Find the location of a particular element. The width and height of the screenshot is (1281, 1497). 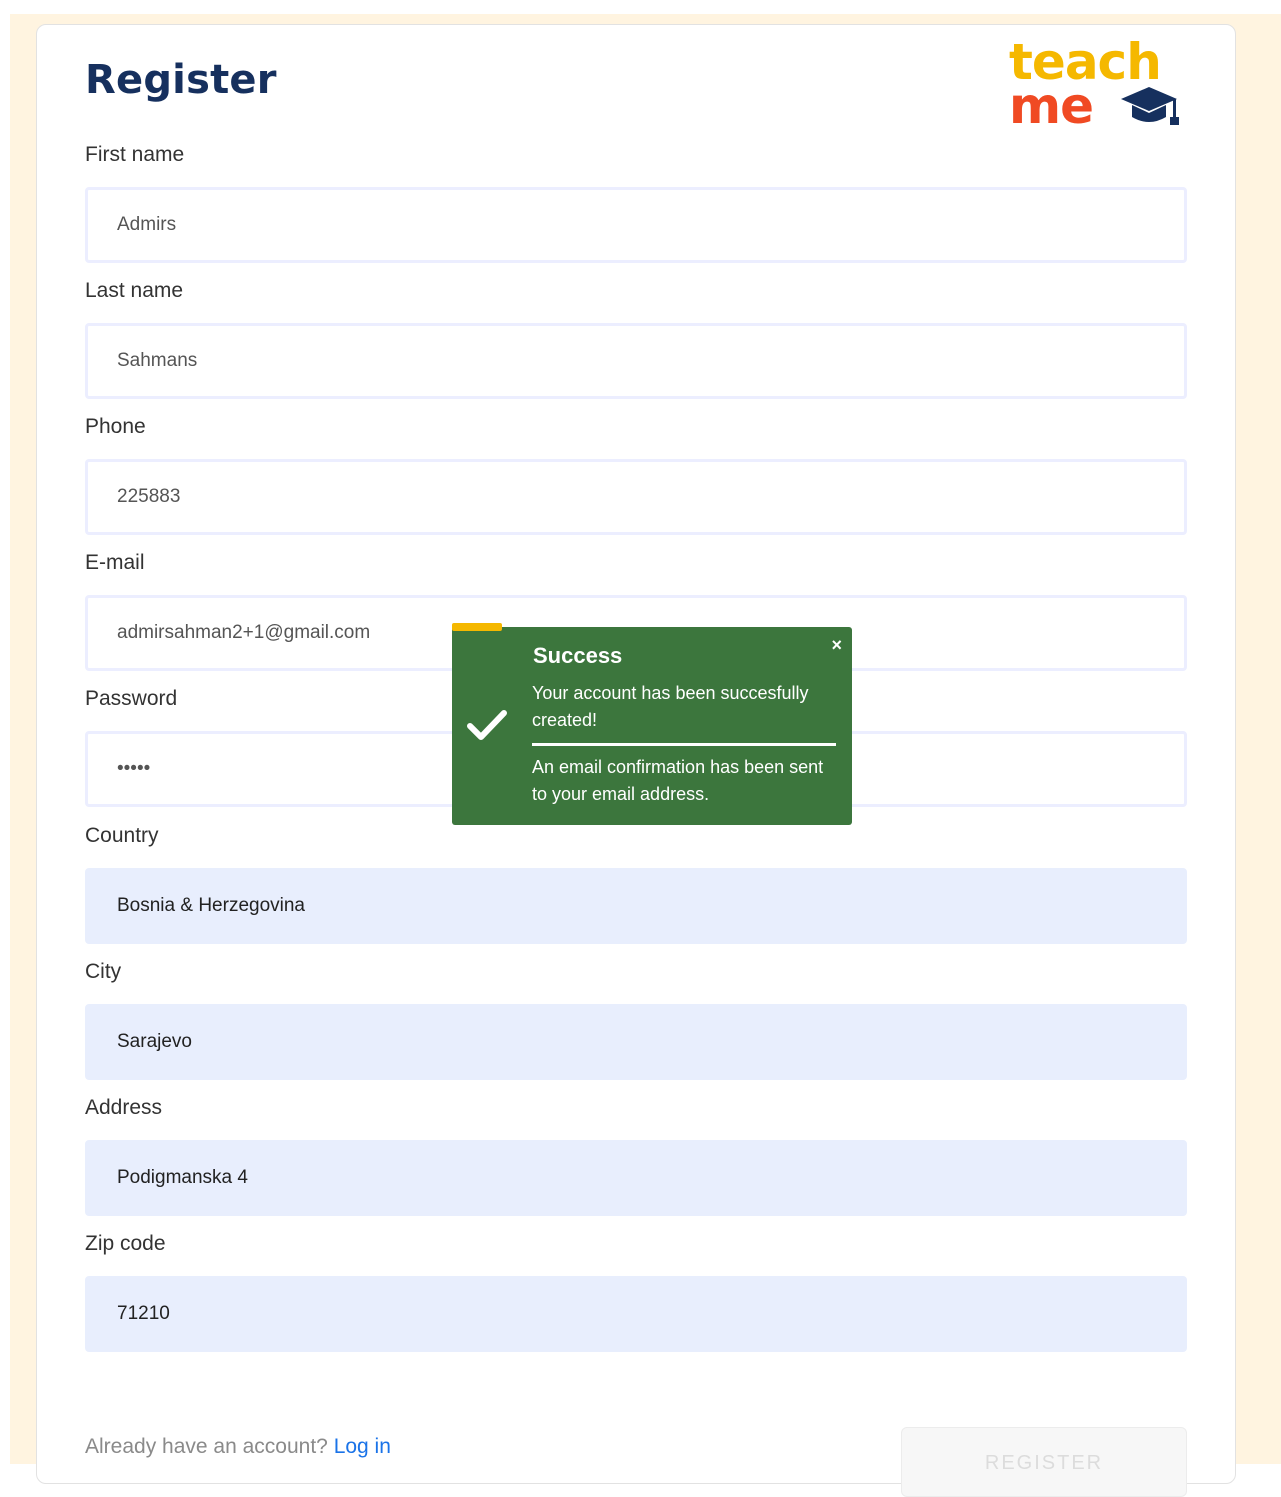

login-link: Log in is located at coordinates (362, 1446).